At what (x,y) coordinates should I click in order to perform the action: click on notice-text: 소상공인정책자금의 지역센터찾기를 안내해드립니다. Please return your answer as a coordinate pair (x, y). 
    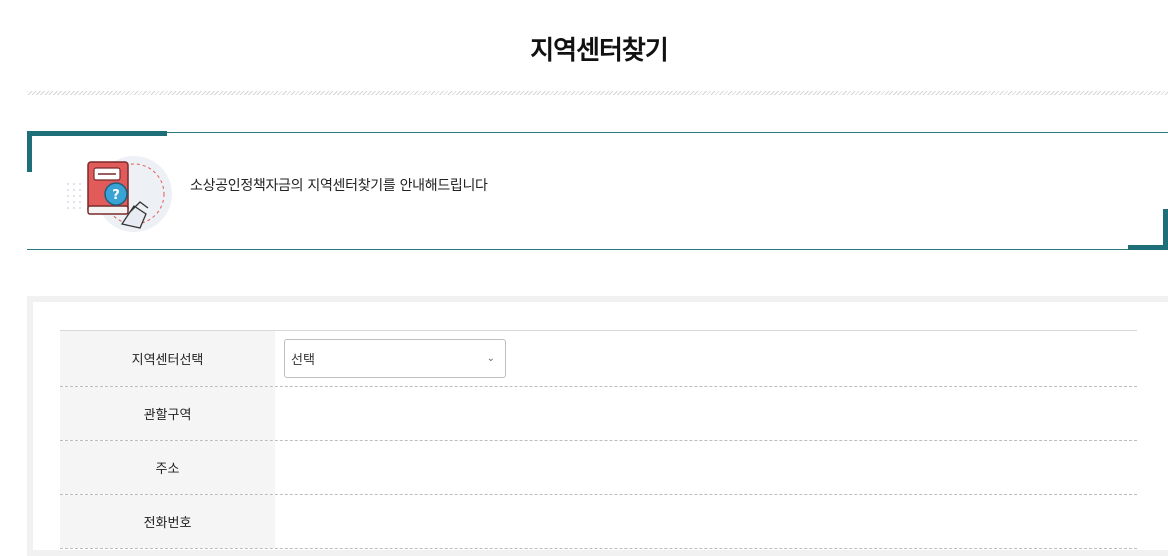
    Looking at the image, I should click on (339, 186).